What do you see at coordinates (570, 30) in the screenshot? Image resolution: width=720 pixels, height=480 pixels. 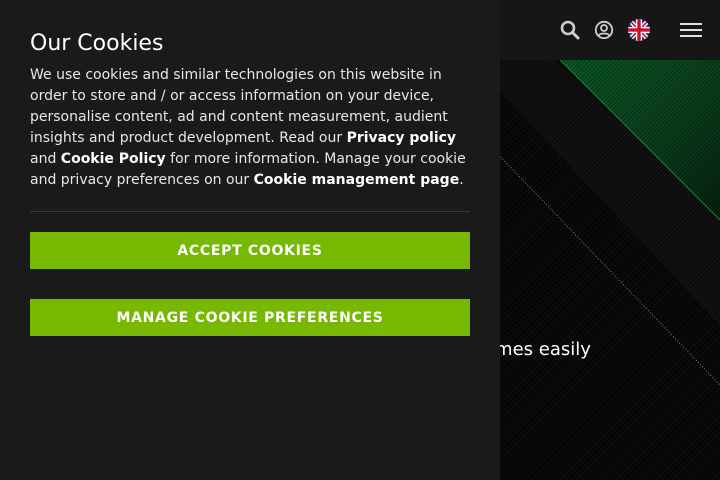 I see `search-icon` at bounding box center [570, 30].